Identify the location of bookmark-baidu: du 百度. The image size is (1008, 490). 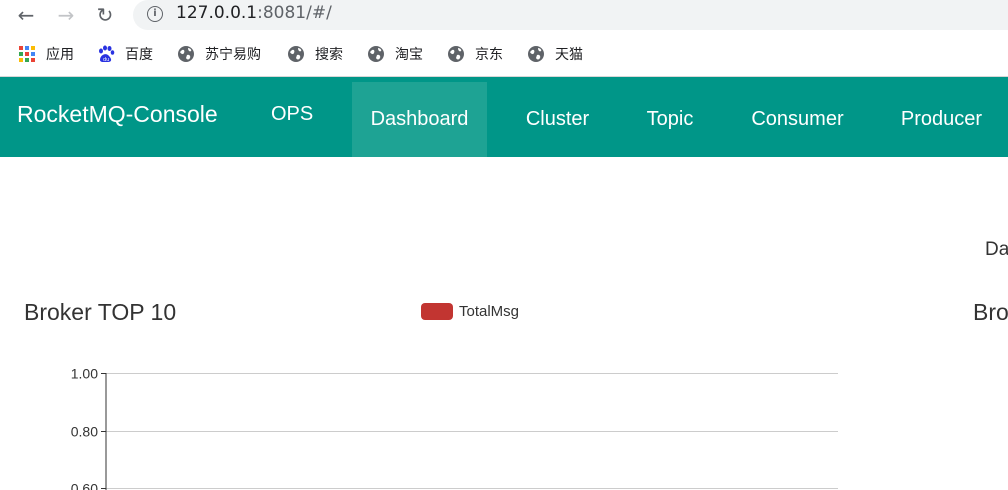
(125, 54).